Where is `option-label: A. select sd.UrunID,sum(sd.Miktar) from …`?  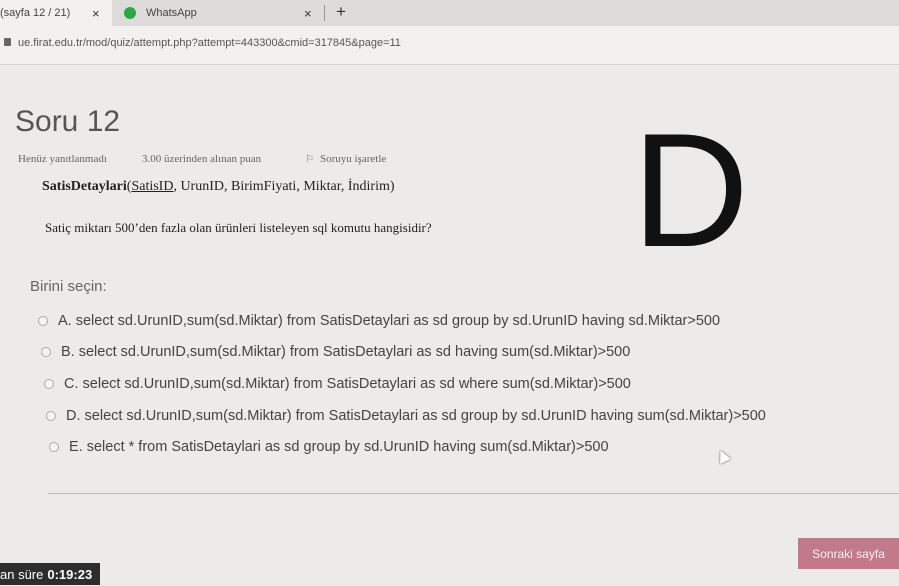
option-label: A. select sd.UrunID,sum(sd.Miktar) from … is located at coordinates (389, 321).